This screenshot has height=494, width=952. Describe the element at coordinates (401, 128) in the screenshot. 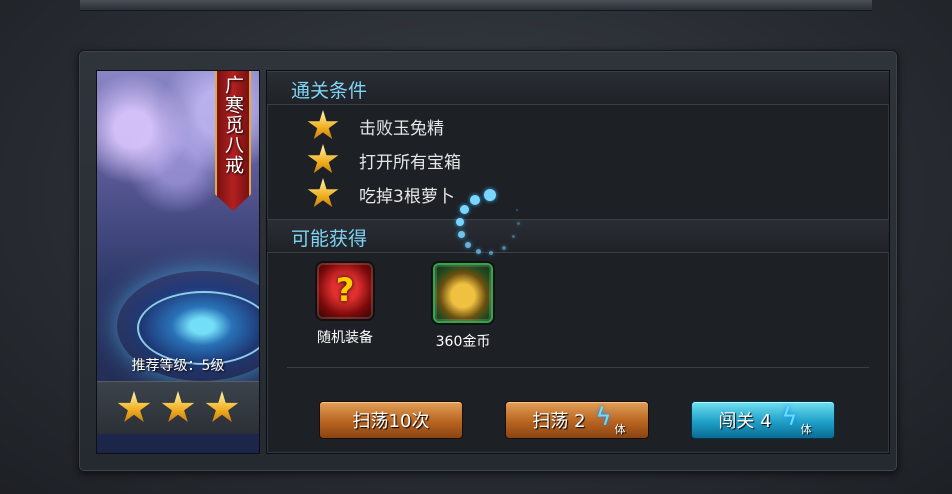

I see `condition-text: 击败玉兔精` at that location.